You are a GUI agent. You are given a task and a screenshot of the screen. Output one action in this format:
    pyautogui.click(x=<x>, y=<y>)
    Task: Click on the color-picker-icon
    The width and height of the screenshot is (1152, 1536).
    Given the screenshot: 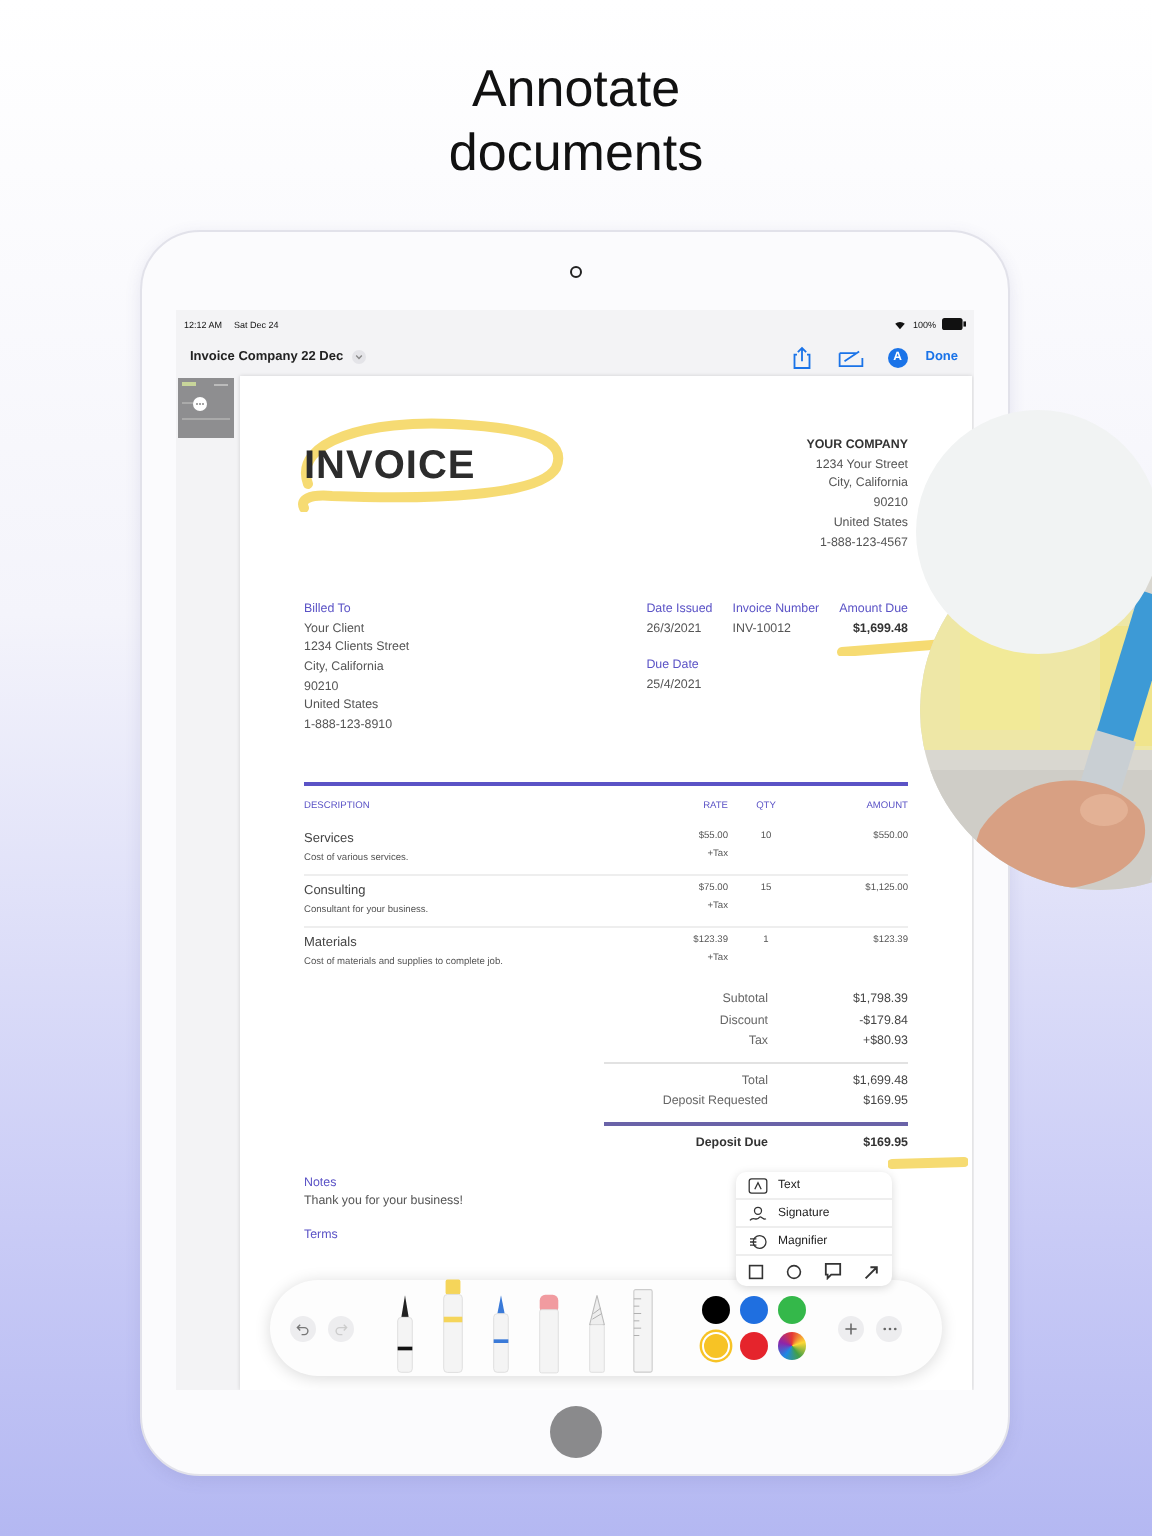 What is the action you would take?
    pyautogui.click(x=792, y=1346)
    